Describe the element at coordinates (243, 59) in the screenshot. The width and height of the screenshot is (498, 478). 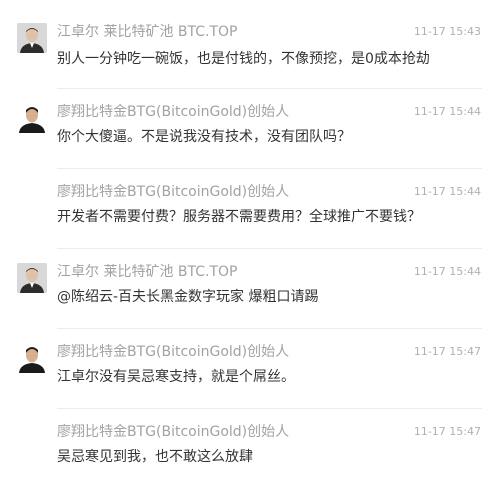
I see `comment-text: 别人一分钟吃一碗饭，也是付钱的，不像预挖，是0成本抢劫` at that location.